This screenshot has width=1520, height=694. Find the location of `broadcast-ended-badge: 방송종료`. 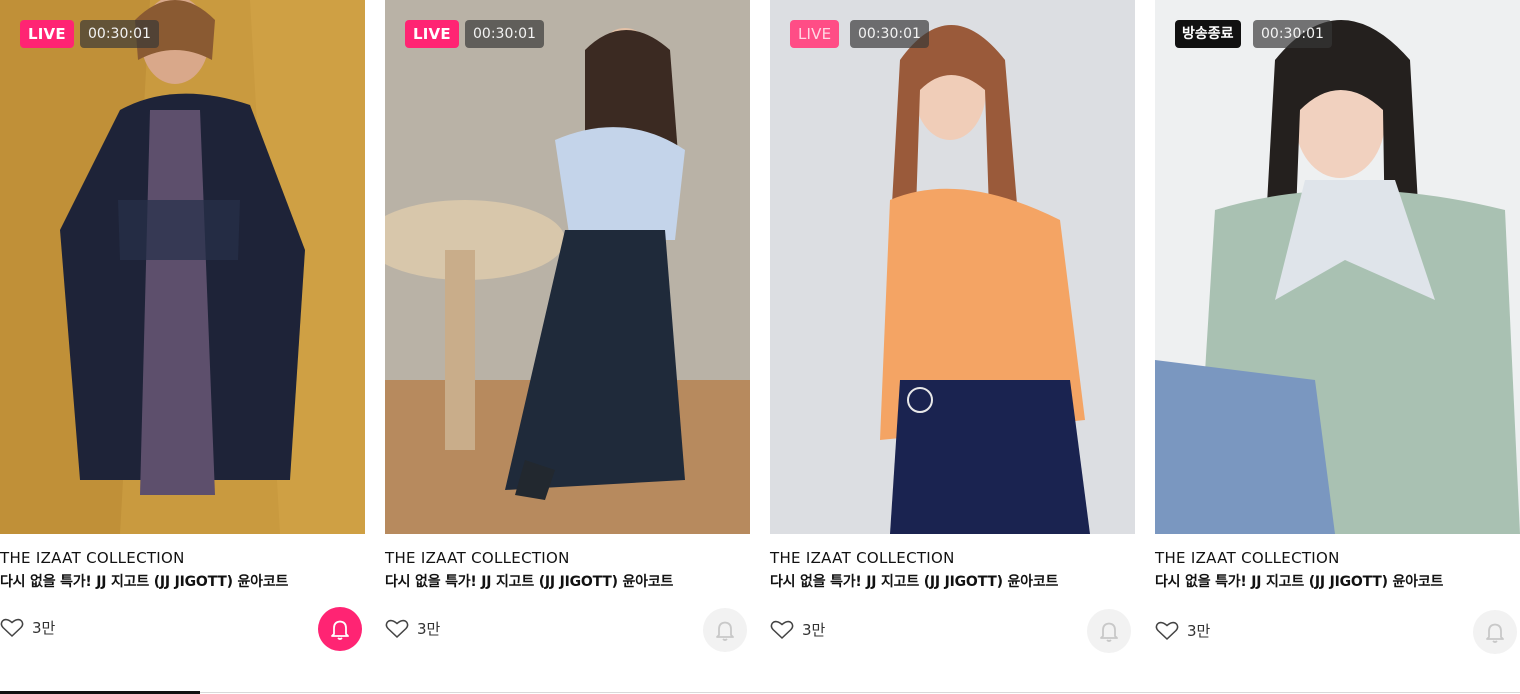

broadcast-ended-badge: 방송종료 is located at coordinates (1208, 34).